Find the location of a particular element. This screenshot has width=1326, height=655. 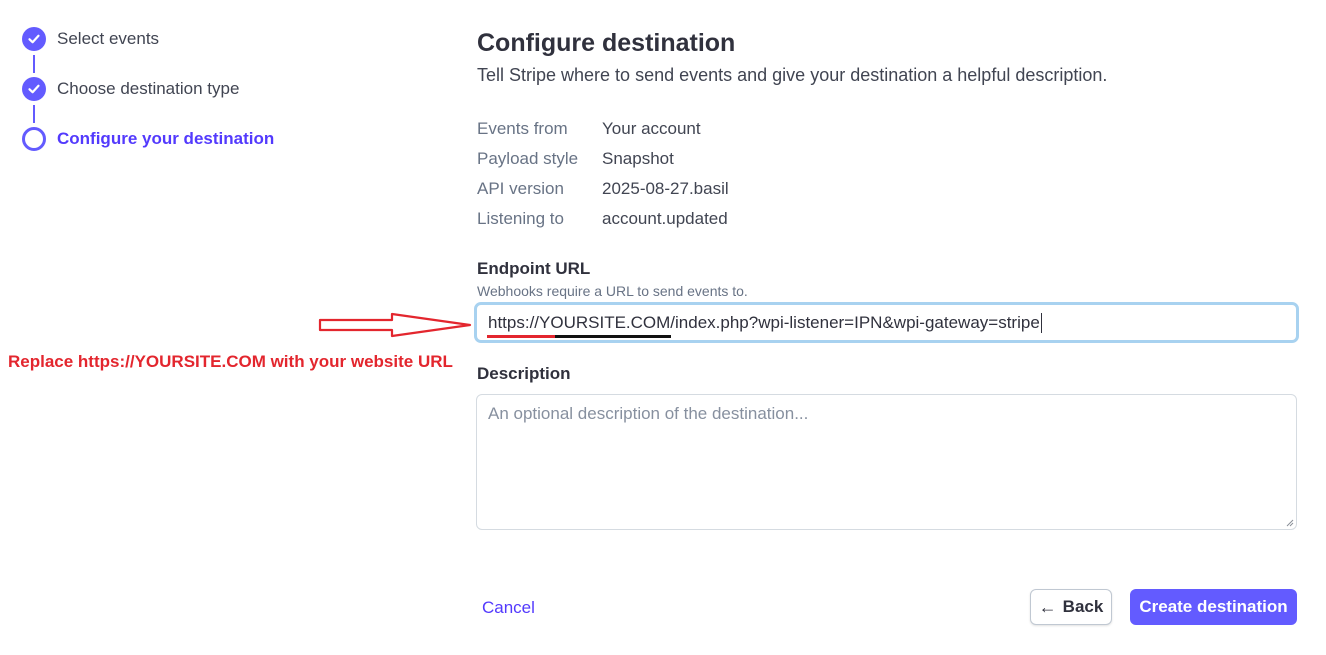

step-select-events: Select events is located at coordinates (90, 39).